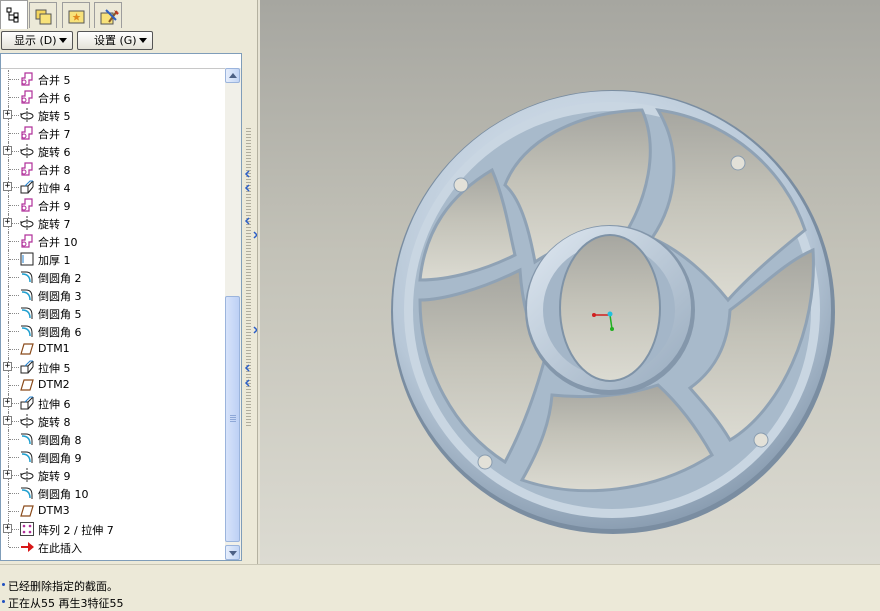 The width and height of the screenshot is (880, 611). I want to click on model-tree-tab, so click(14, 14).